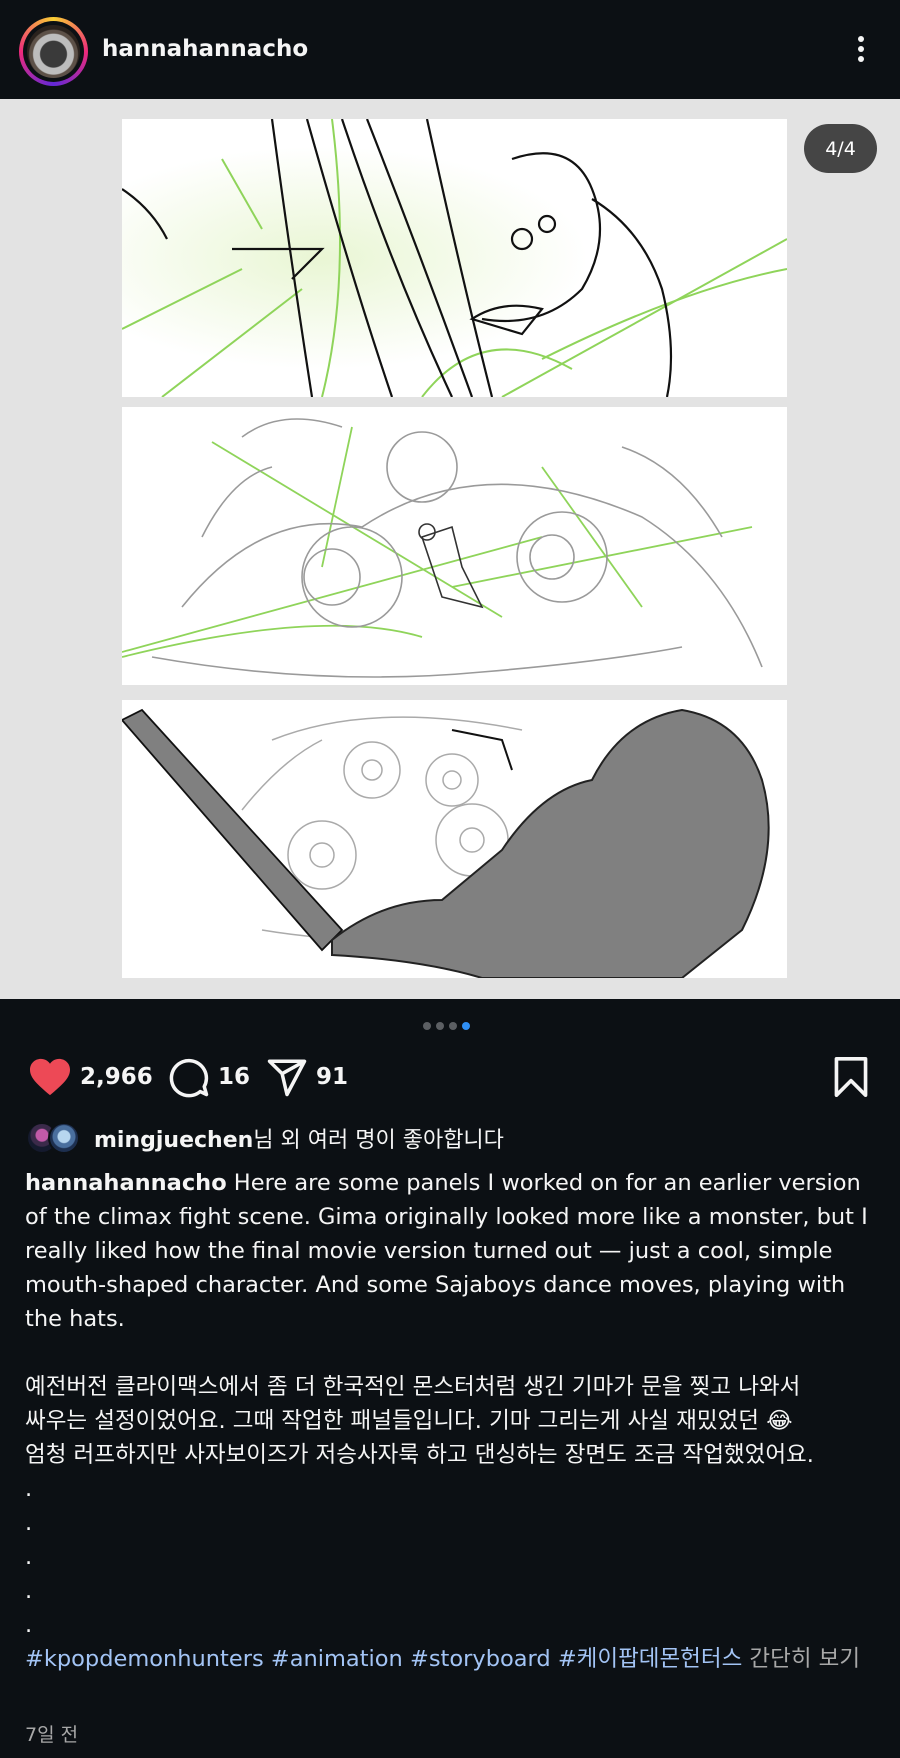  I want to click on post-actions: 2,966 16 91, so click(450, 1077).